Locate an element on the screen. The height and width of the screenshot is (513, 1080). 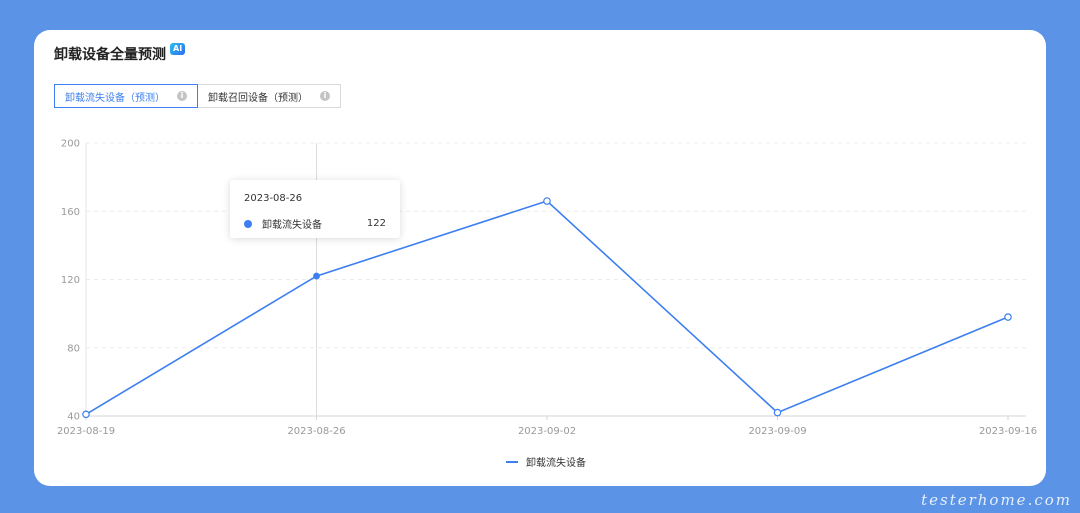
chart-tooltip: 2023-08-26 卸载流失设备 122 is located at coordinates (315, 209).